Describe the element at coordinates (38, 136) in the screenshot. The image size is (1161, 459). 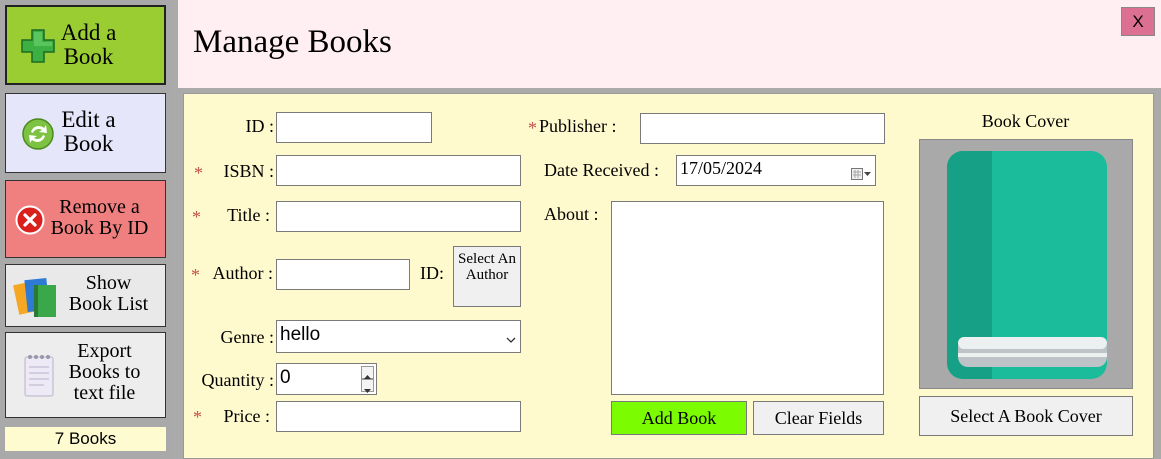
I see `refresh-icon` at that location.